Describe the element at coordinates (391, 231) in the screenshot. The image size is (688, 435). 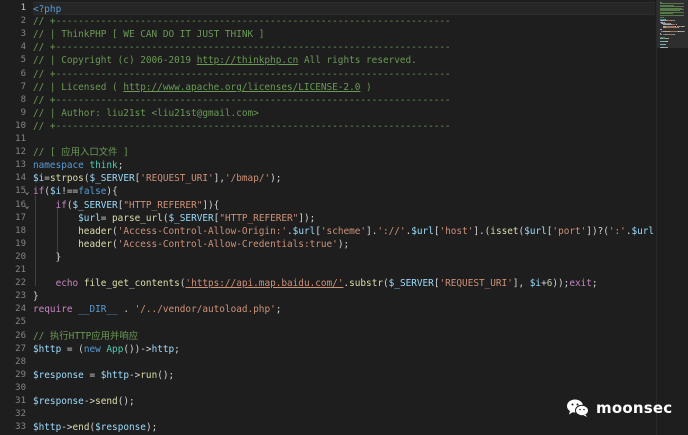
I see `code-token: '://'` at that location.